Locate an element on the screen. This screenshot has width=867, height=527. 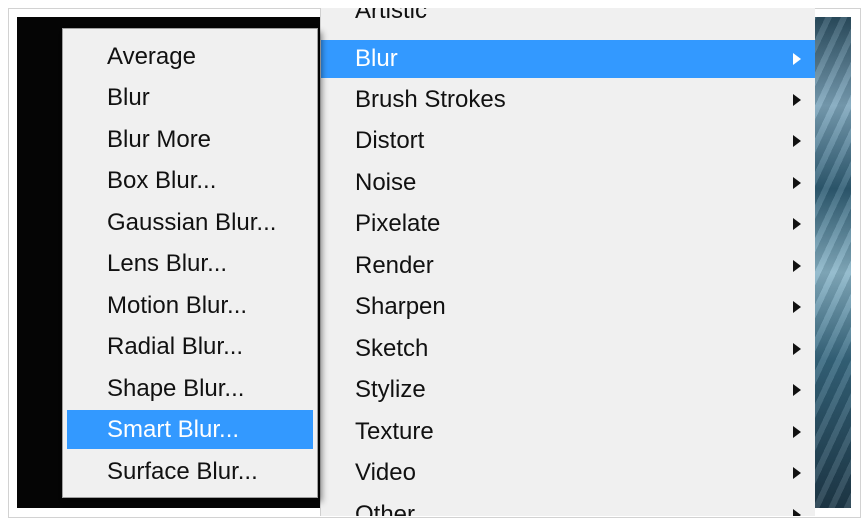
submenu-item-label: Blur More is located at coordinates (159, 139).